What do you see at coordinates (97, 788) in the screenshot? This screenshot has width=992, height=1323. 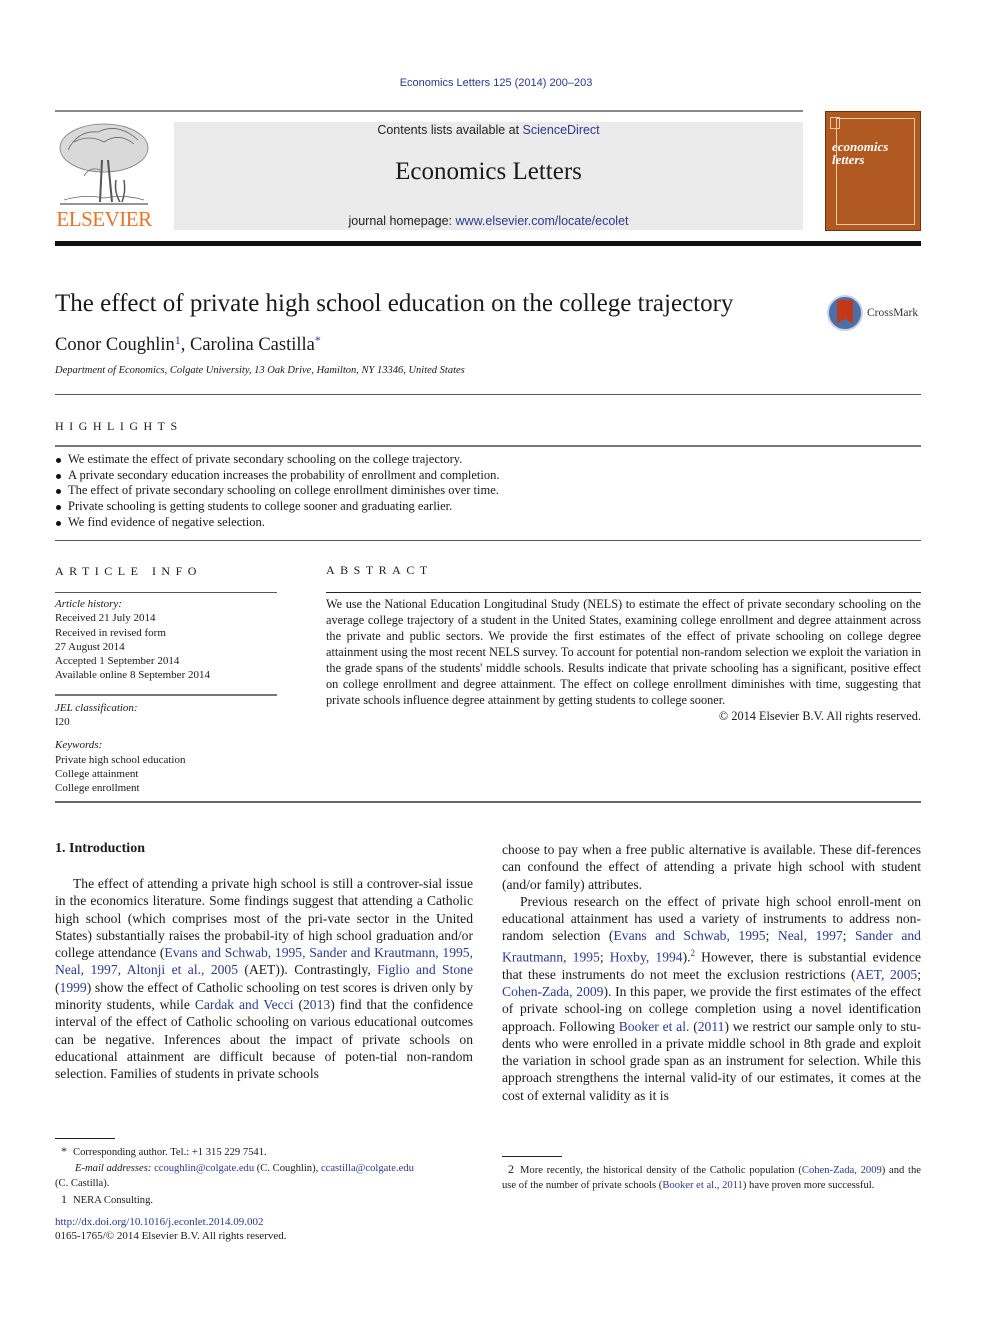 I see `keyword: College enrollment` at bounding box center [97, 788].